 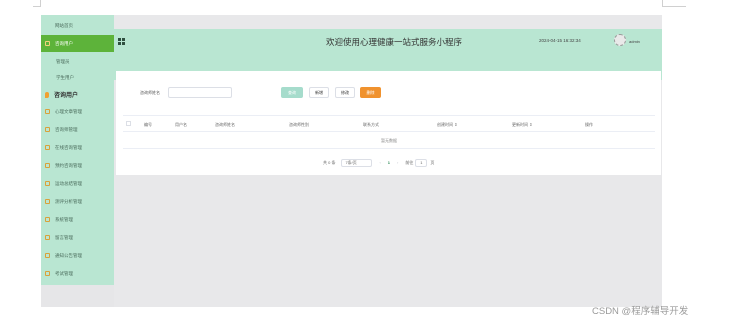 What do you see at coordinates (200, 92) in the screenshot?
I see `search-input` at bounding box center [200, 92].